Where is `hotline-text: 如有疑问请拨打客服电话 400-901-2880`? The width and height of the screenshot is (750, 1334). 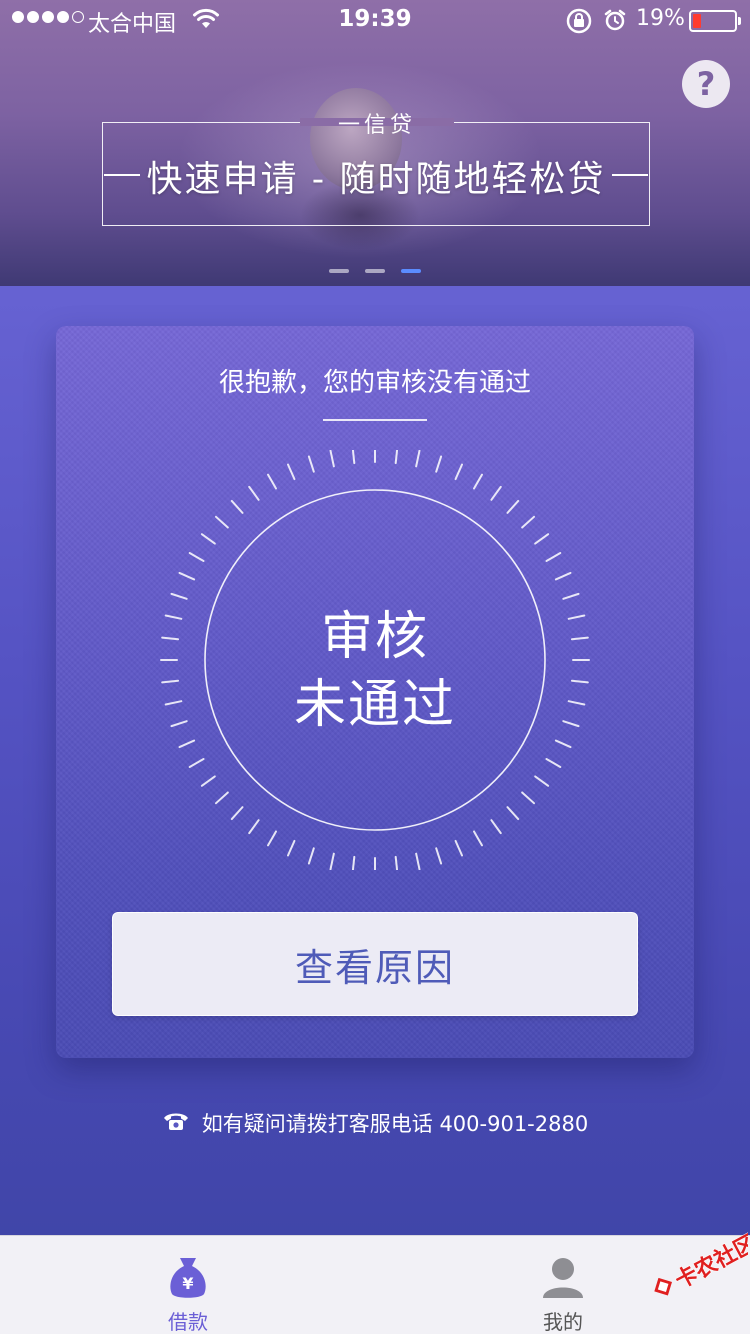 hotline-text: 如有疑问请拨打客服电话 400-901-2880 is located at coordinates (395, 1124).